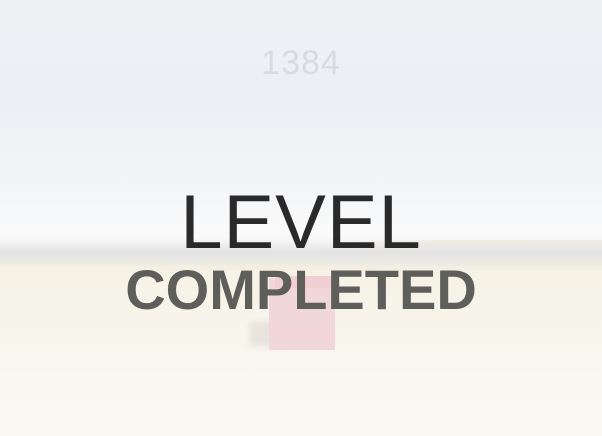 This screenshot has width=602, height=436. Describe the element at coordinates (301, 222) in the screenshot. I see `level-title: LEVEL` at that location.